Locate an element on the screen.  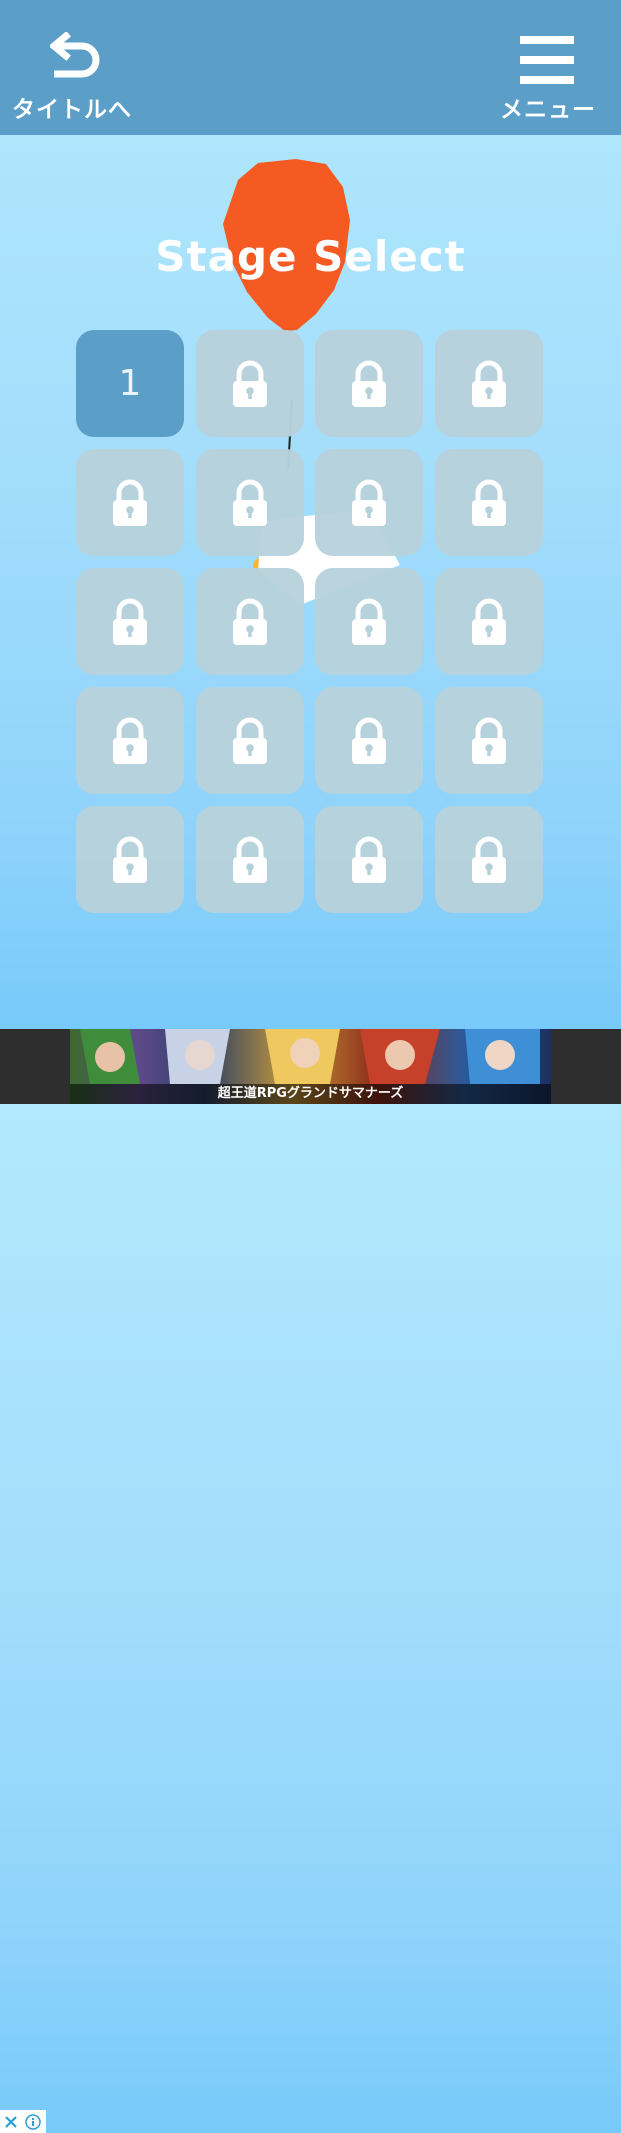
ad-controls is located at coordinates (23, 2121).